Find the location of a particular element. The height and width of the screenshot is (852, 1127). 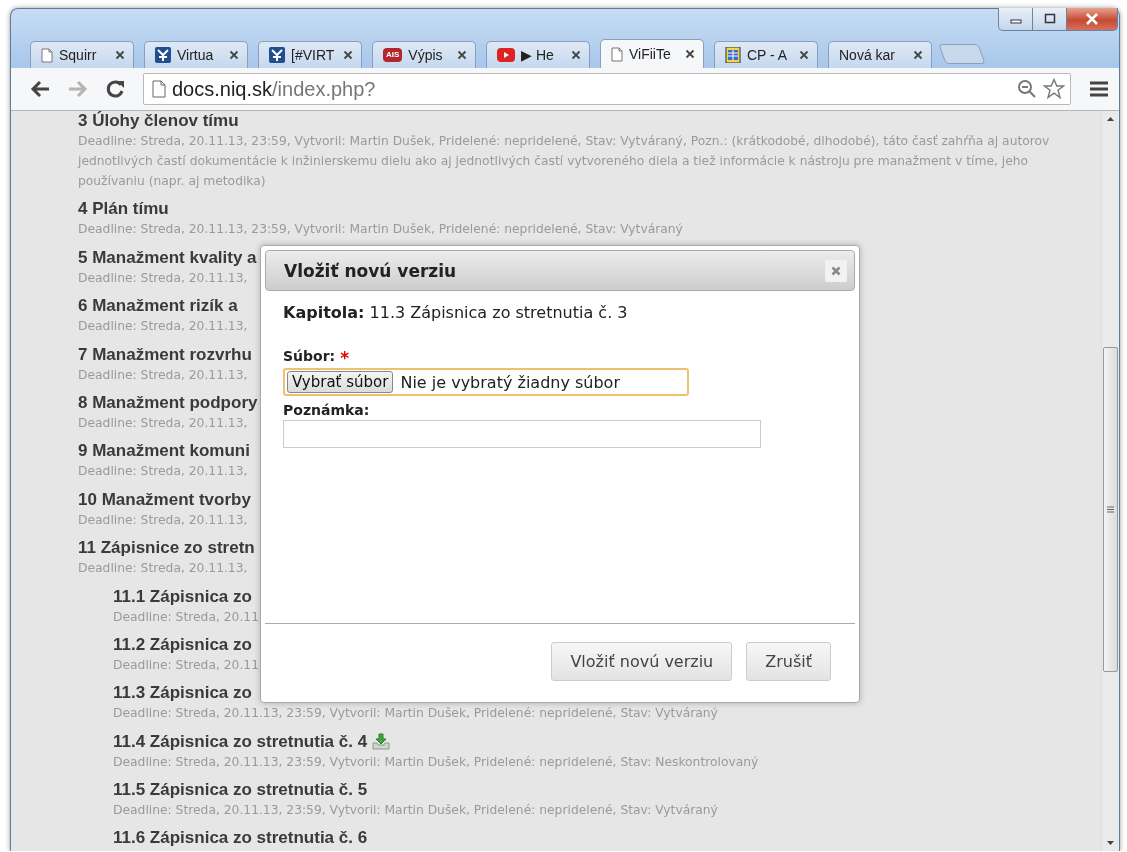

chapter-title: 7 Manažment rozvrhu is located at coordinates (165, 354).